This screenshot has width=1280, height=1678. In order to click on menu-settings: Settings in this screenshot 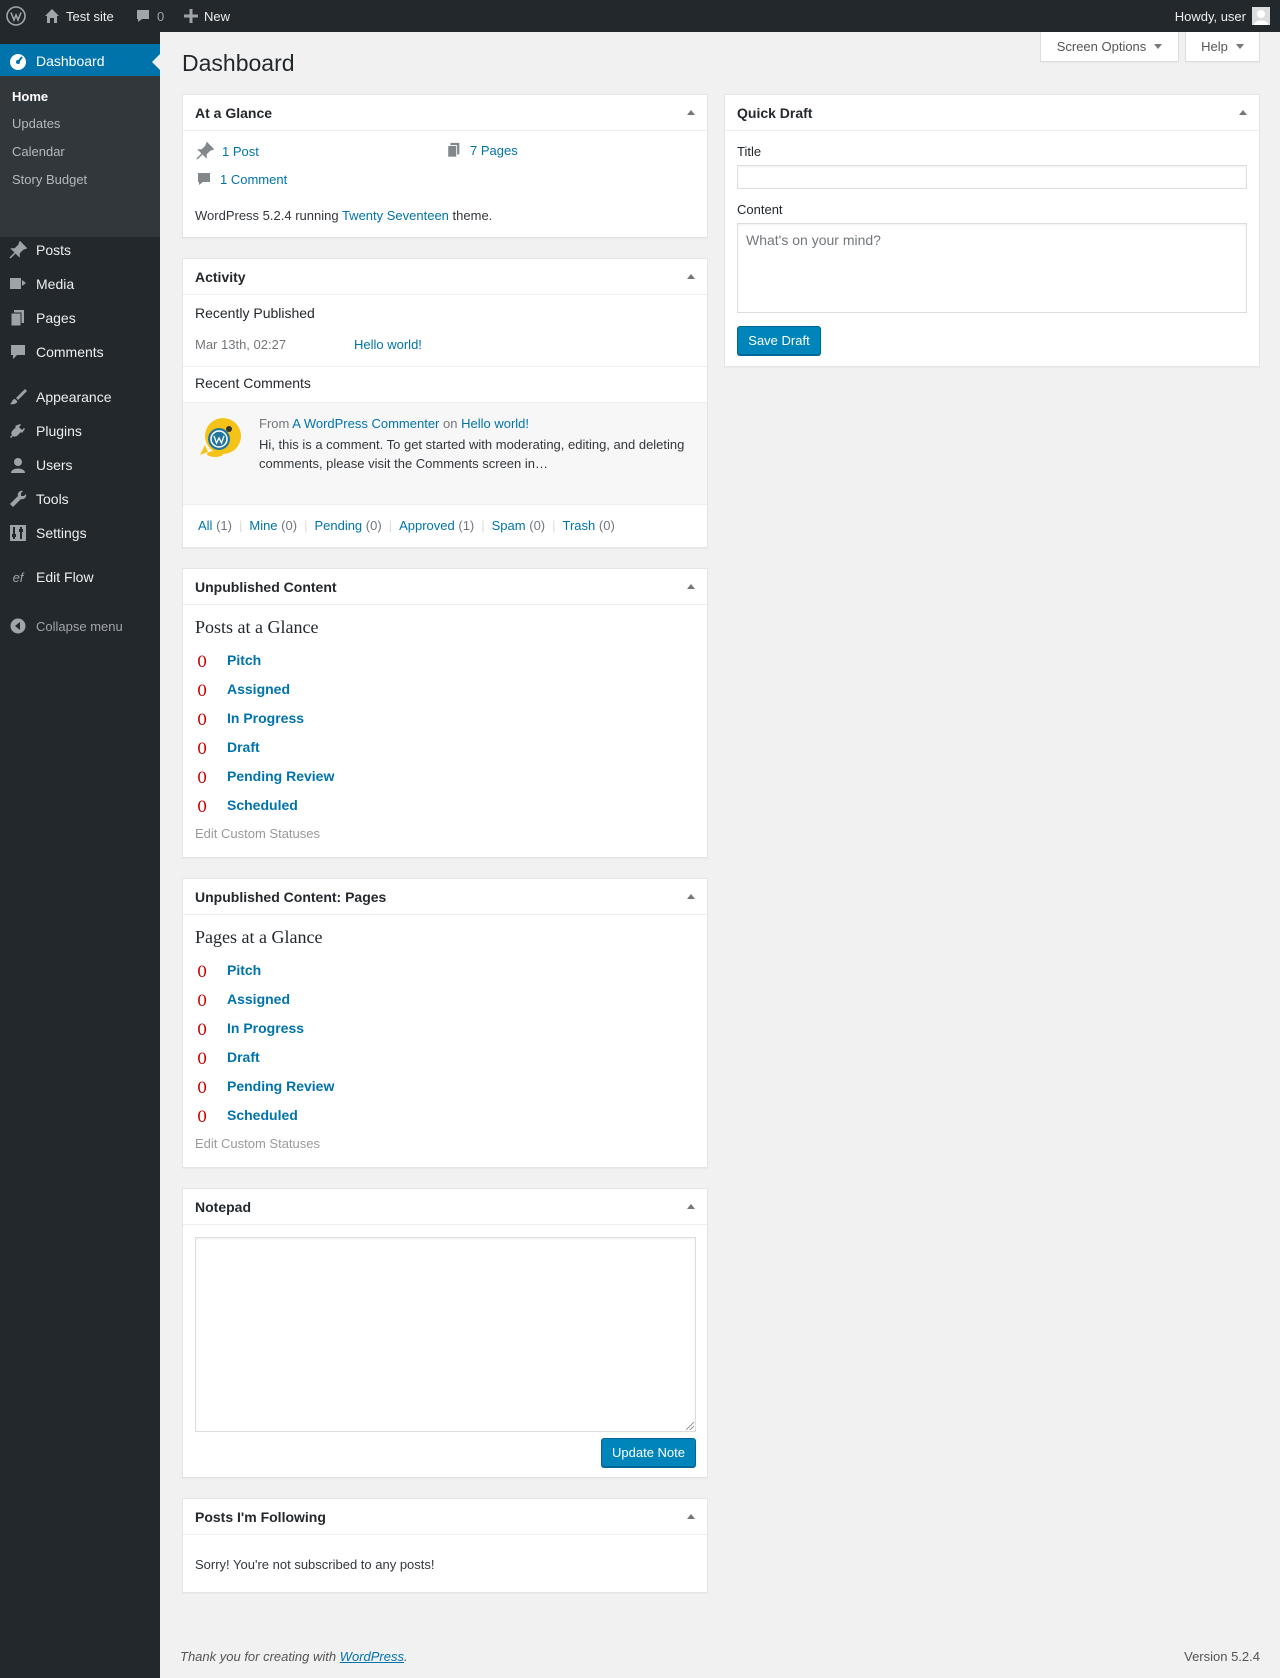, I will do `click(80, 533)`.